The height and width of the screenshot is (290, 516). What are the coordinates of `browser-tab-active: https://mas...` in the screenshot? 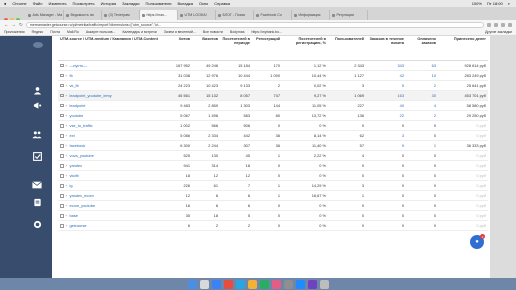 It's located at (159, 15).